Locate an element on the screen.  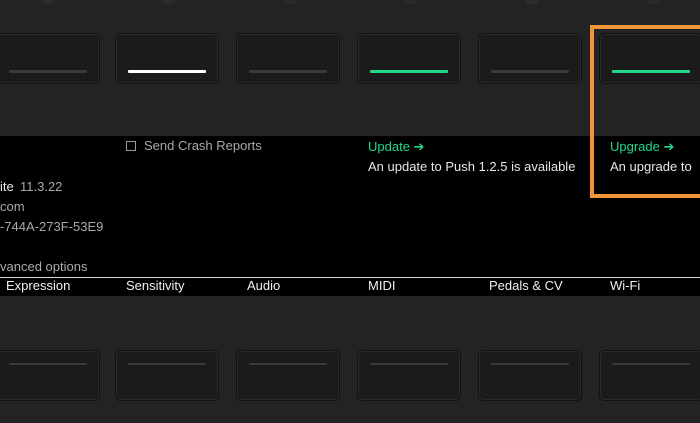
update-link: Update ➔ is located at coordinates (396, 147).